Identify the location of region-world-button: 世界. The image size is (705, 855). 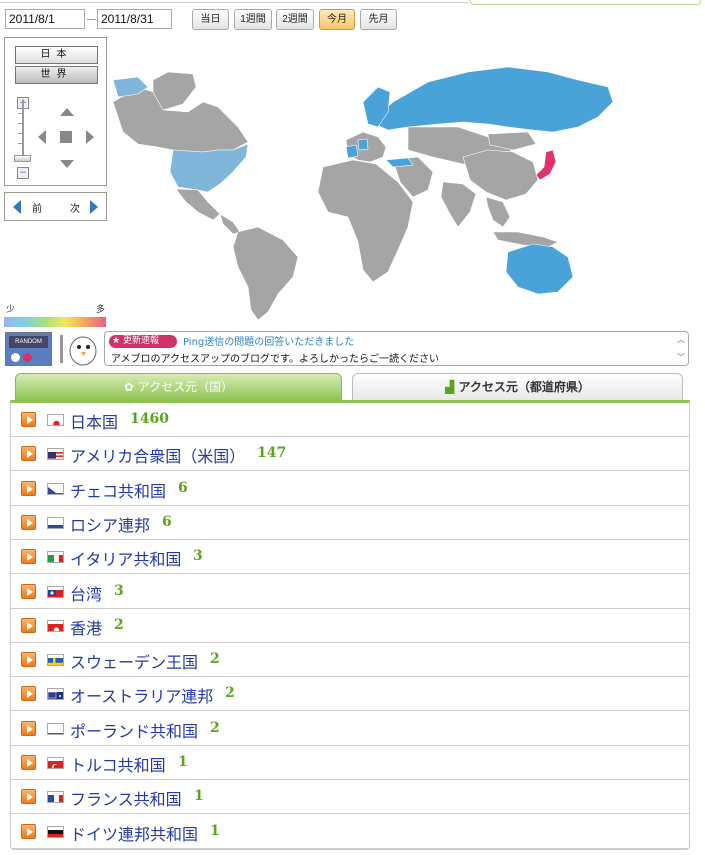
(56, 75).